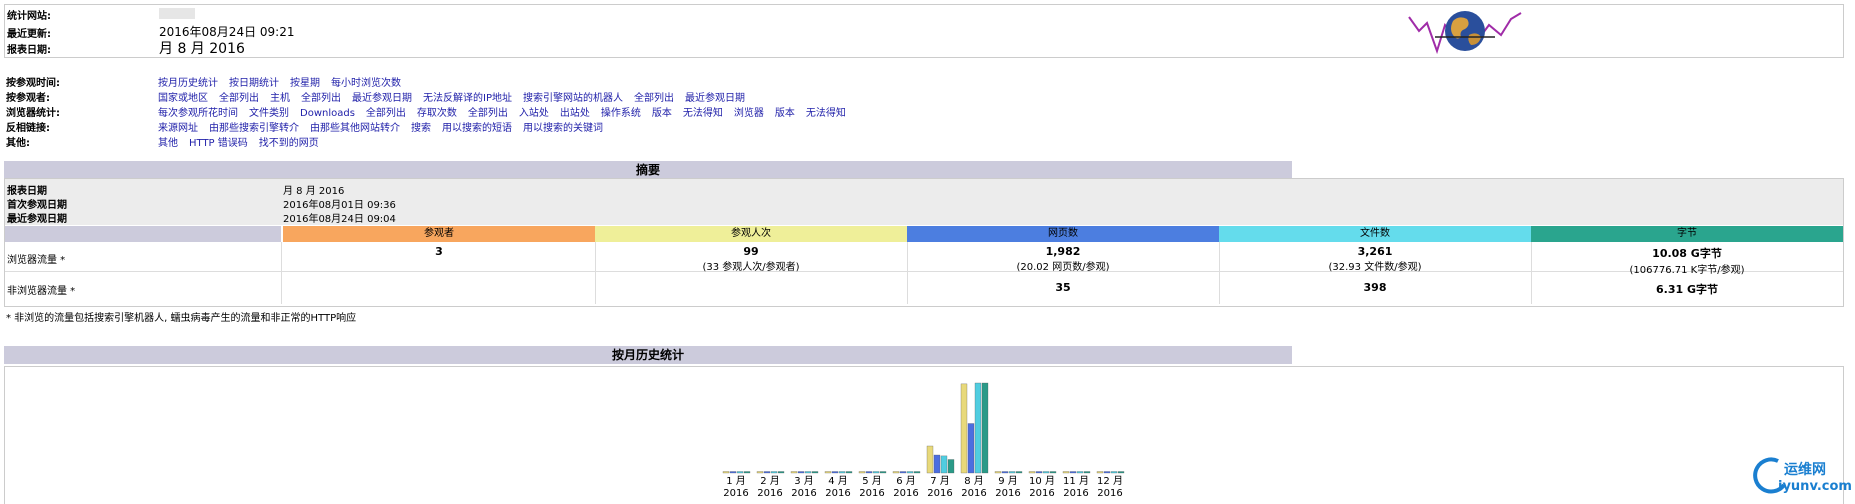 This screenshot has width=1855, height=504. Describe the element at coordinates (749, 113) in the screenshot. I see `nav-link: 浏览器` at that location.